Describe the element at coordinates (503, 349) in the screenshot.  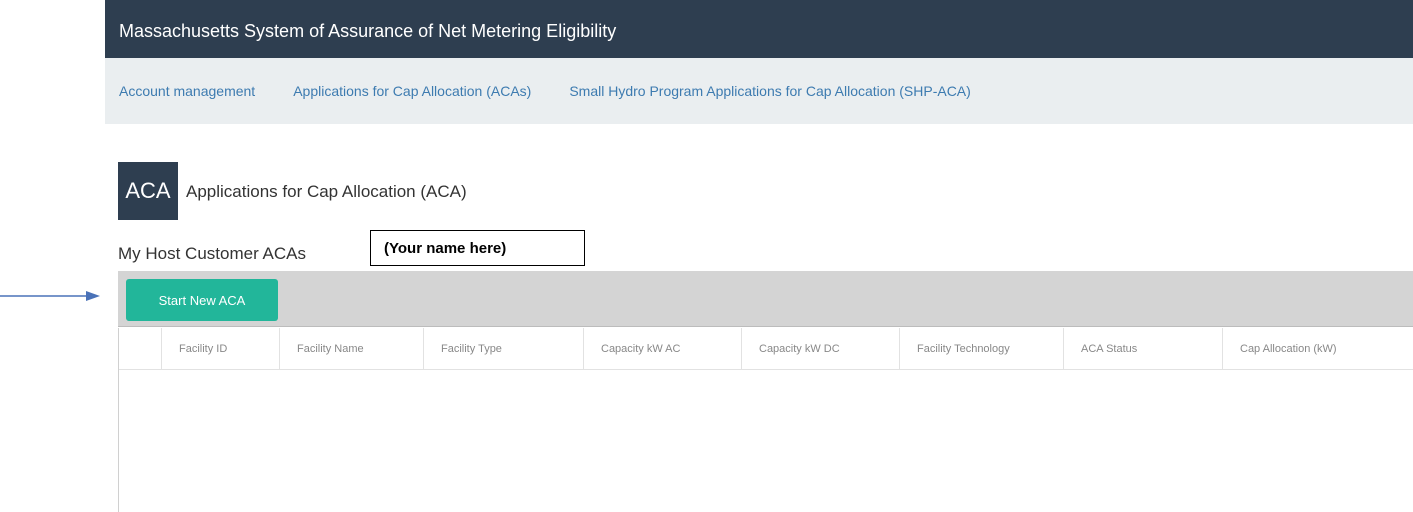
I see `column-header-facility-type: Facility Type` at that location.